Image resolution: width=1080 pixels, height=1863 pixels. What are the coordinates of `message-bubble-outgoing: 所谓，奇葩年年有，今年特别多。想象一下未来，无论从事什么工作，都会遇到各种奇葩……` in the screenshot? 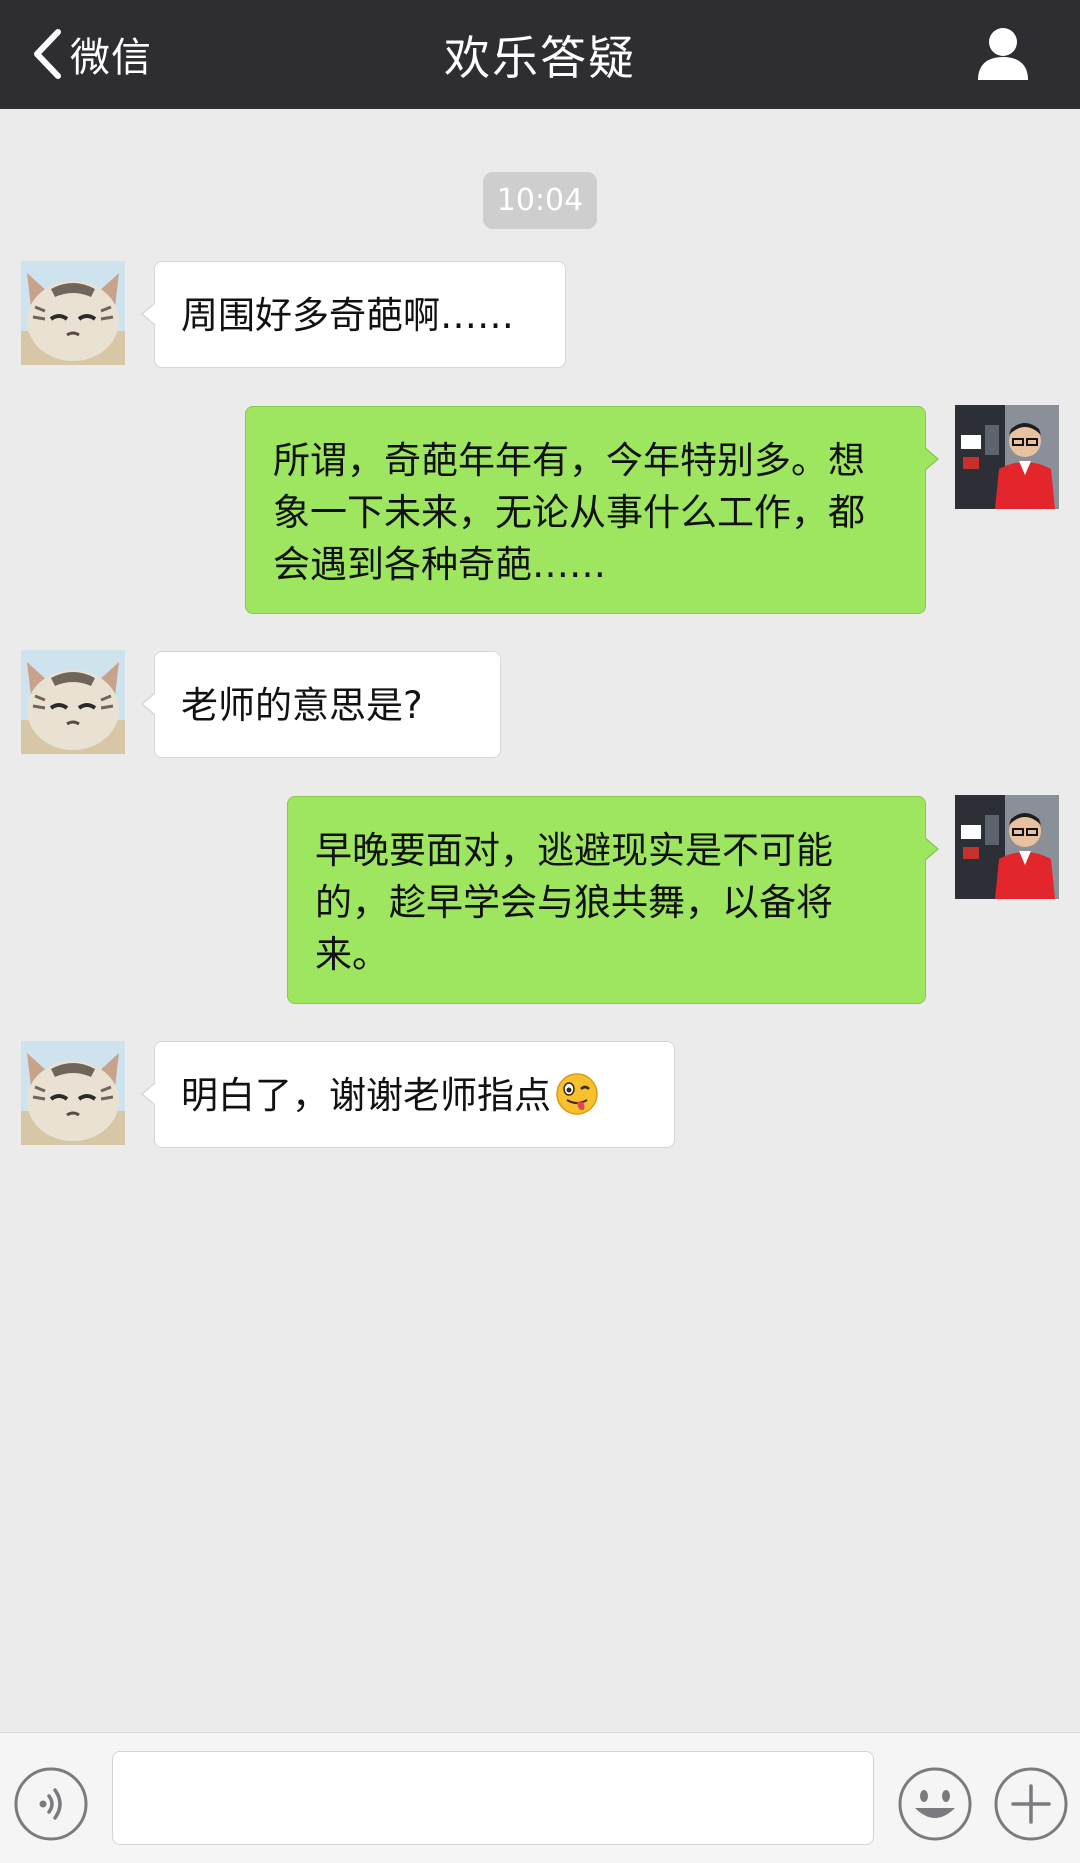 It's located at (592, 510).